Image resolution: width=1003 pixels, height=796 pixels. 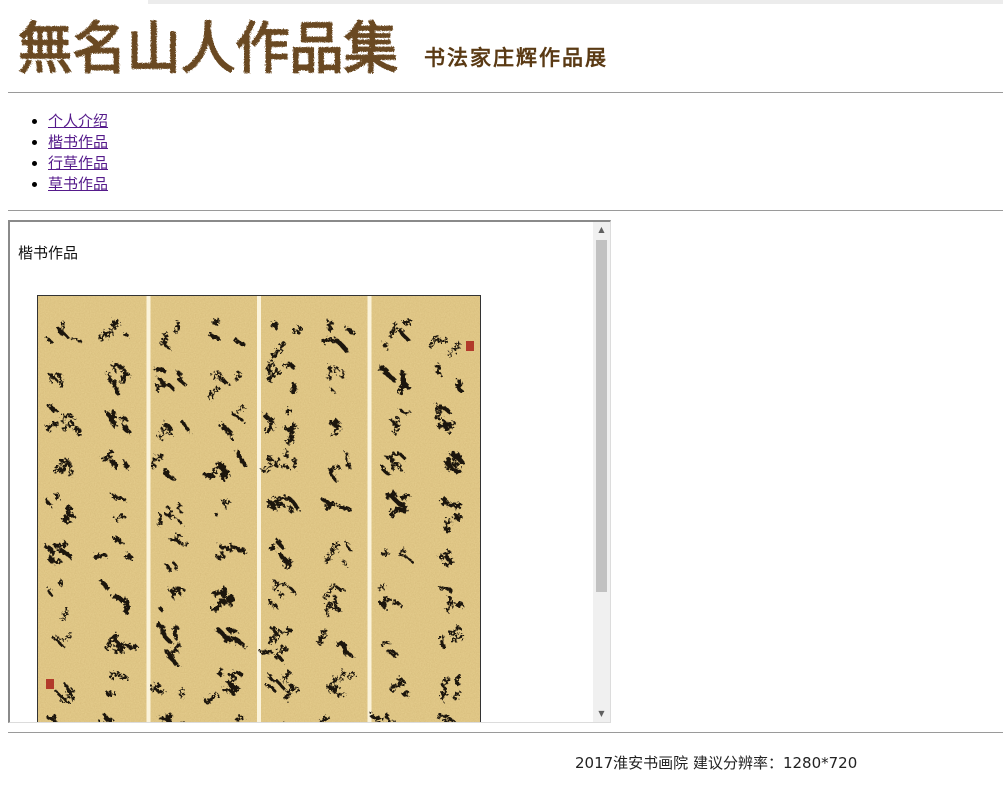 I want to click on nav-link-caoshu: 草书作品, so click(x=78, y=184).